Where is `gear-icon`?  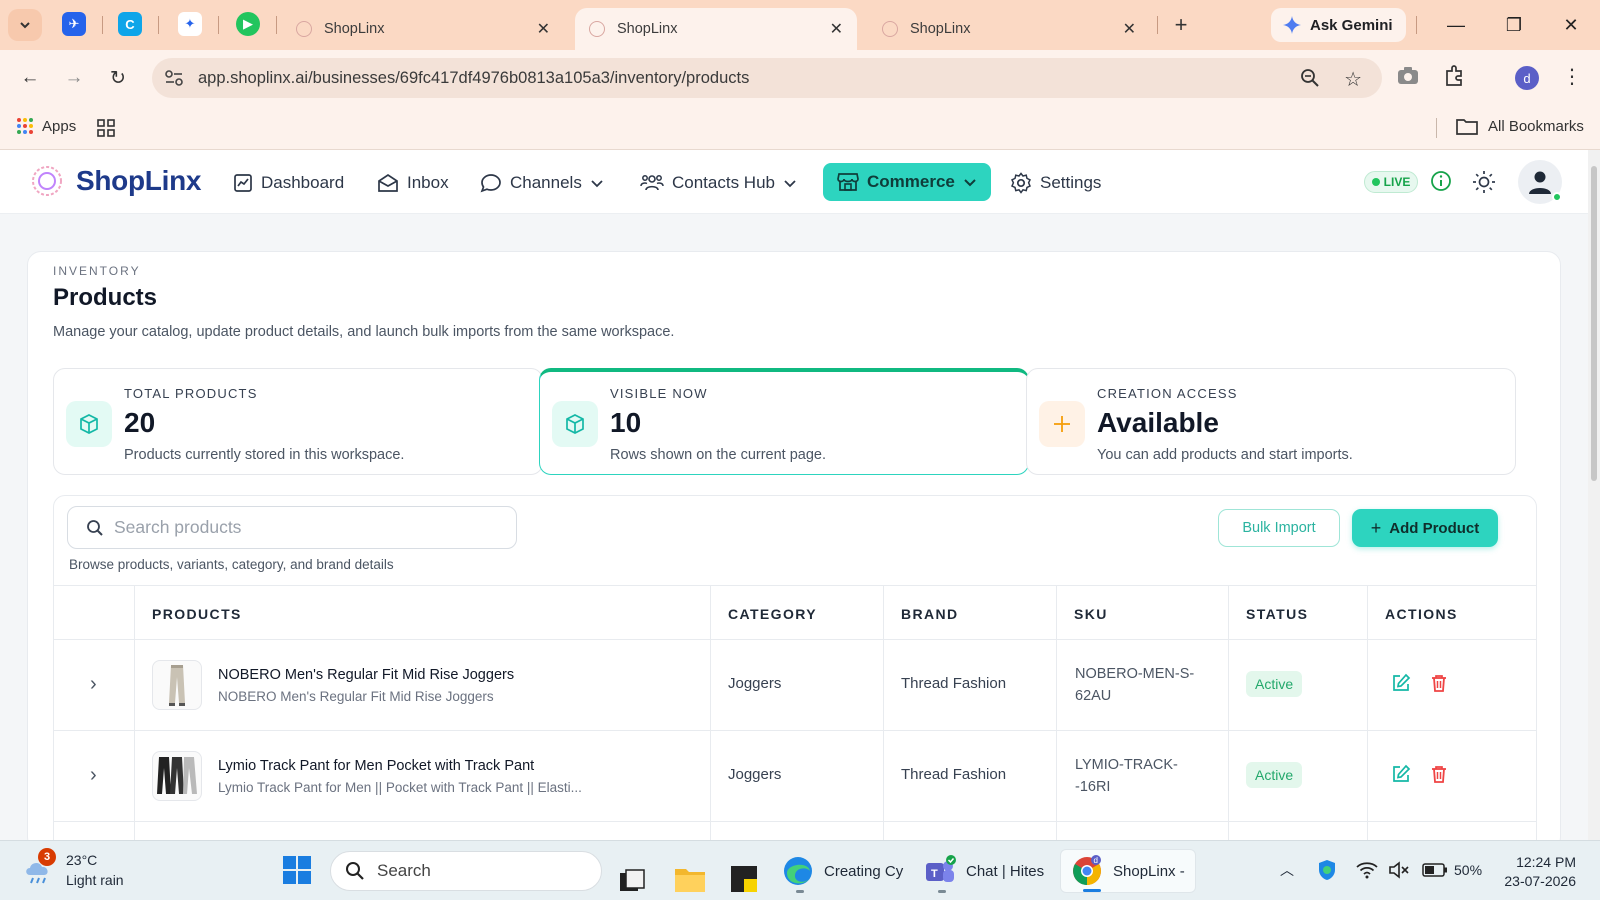
gear-icon is located at coordinates (1021, 183).